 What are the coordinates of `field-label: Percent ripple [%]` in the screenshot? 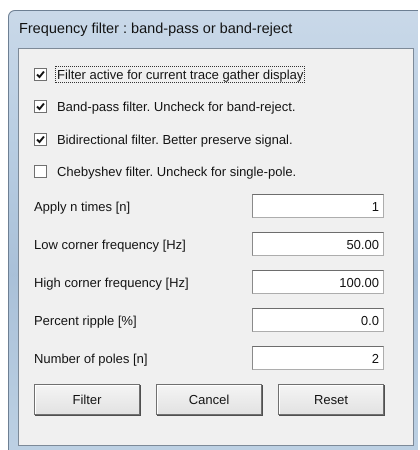 It's located at (86, 320).